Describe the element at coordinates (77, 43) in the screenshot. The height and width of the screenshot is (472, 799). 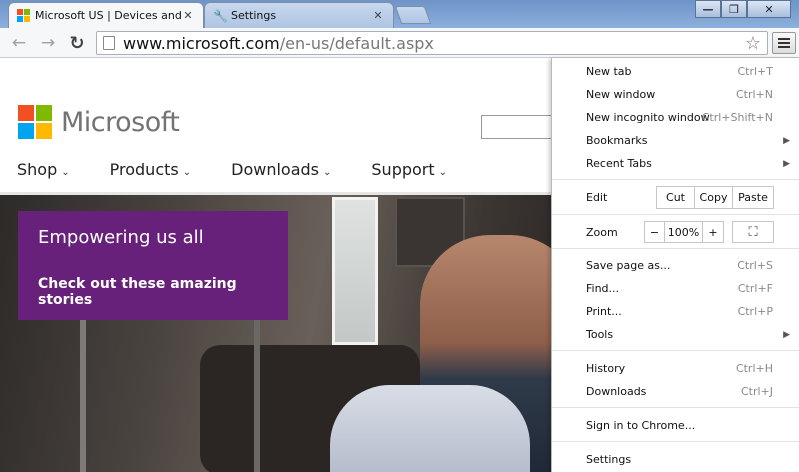
I see `reload-button: ↻` at that location.